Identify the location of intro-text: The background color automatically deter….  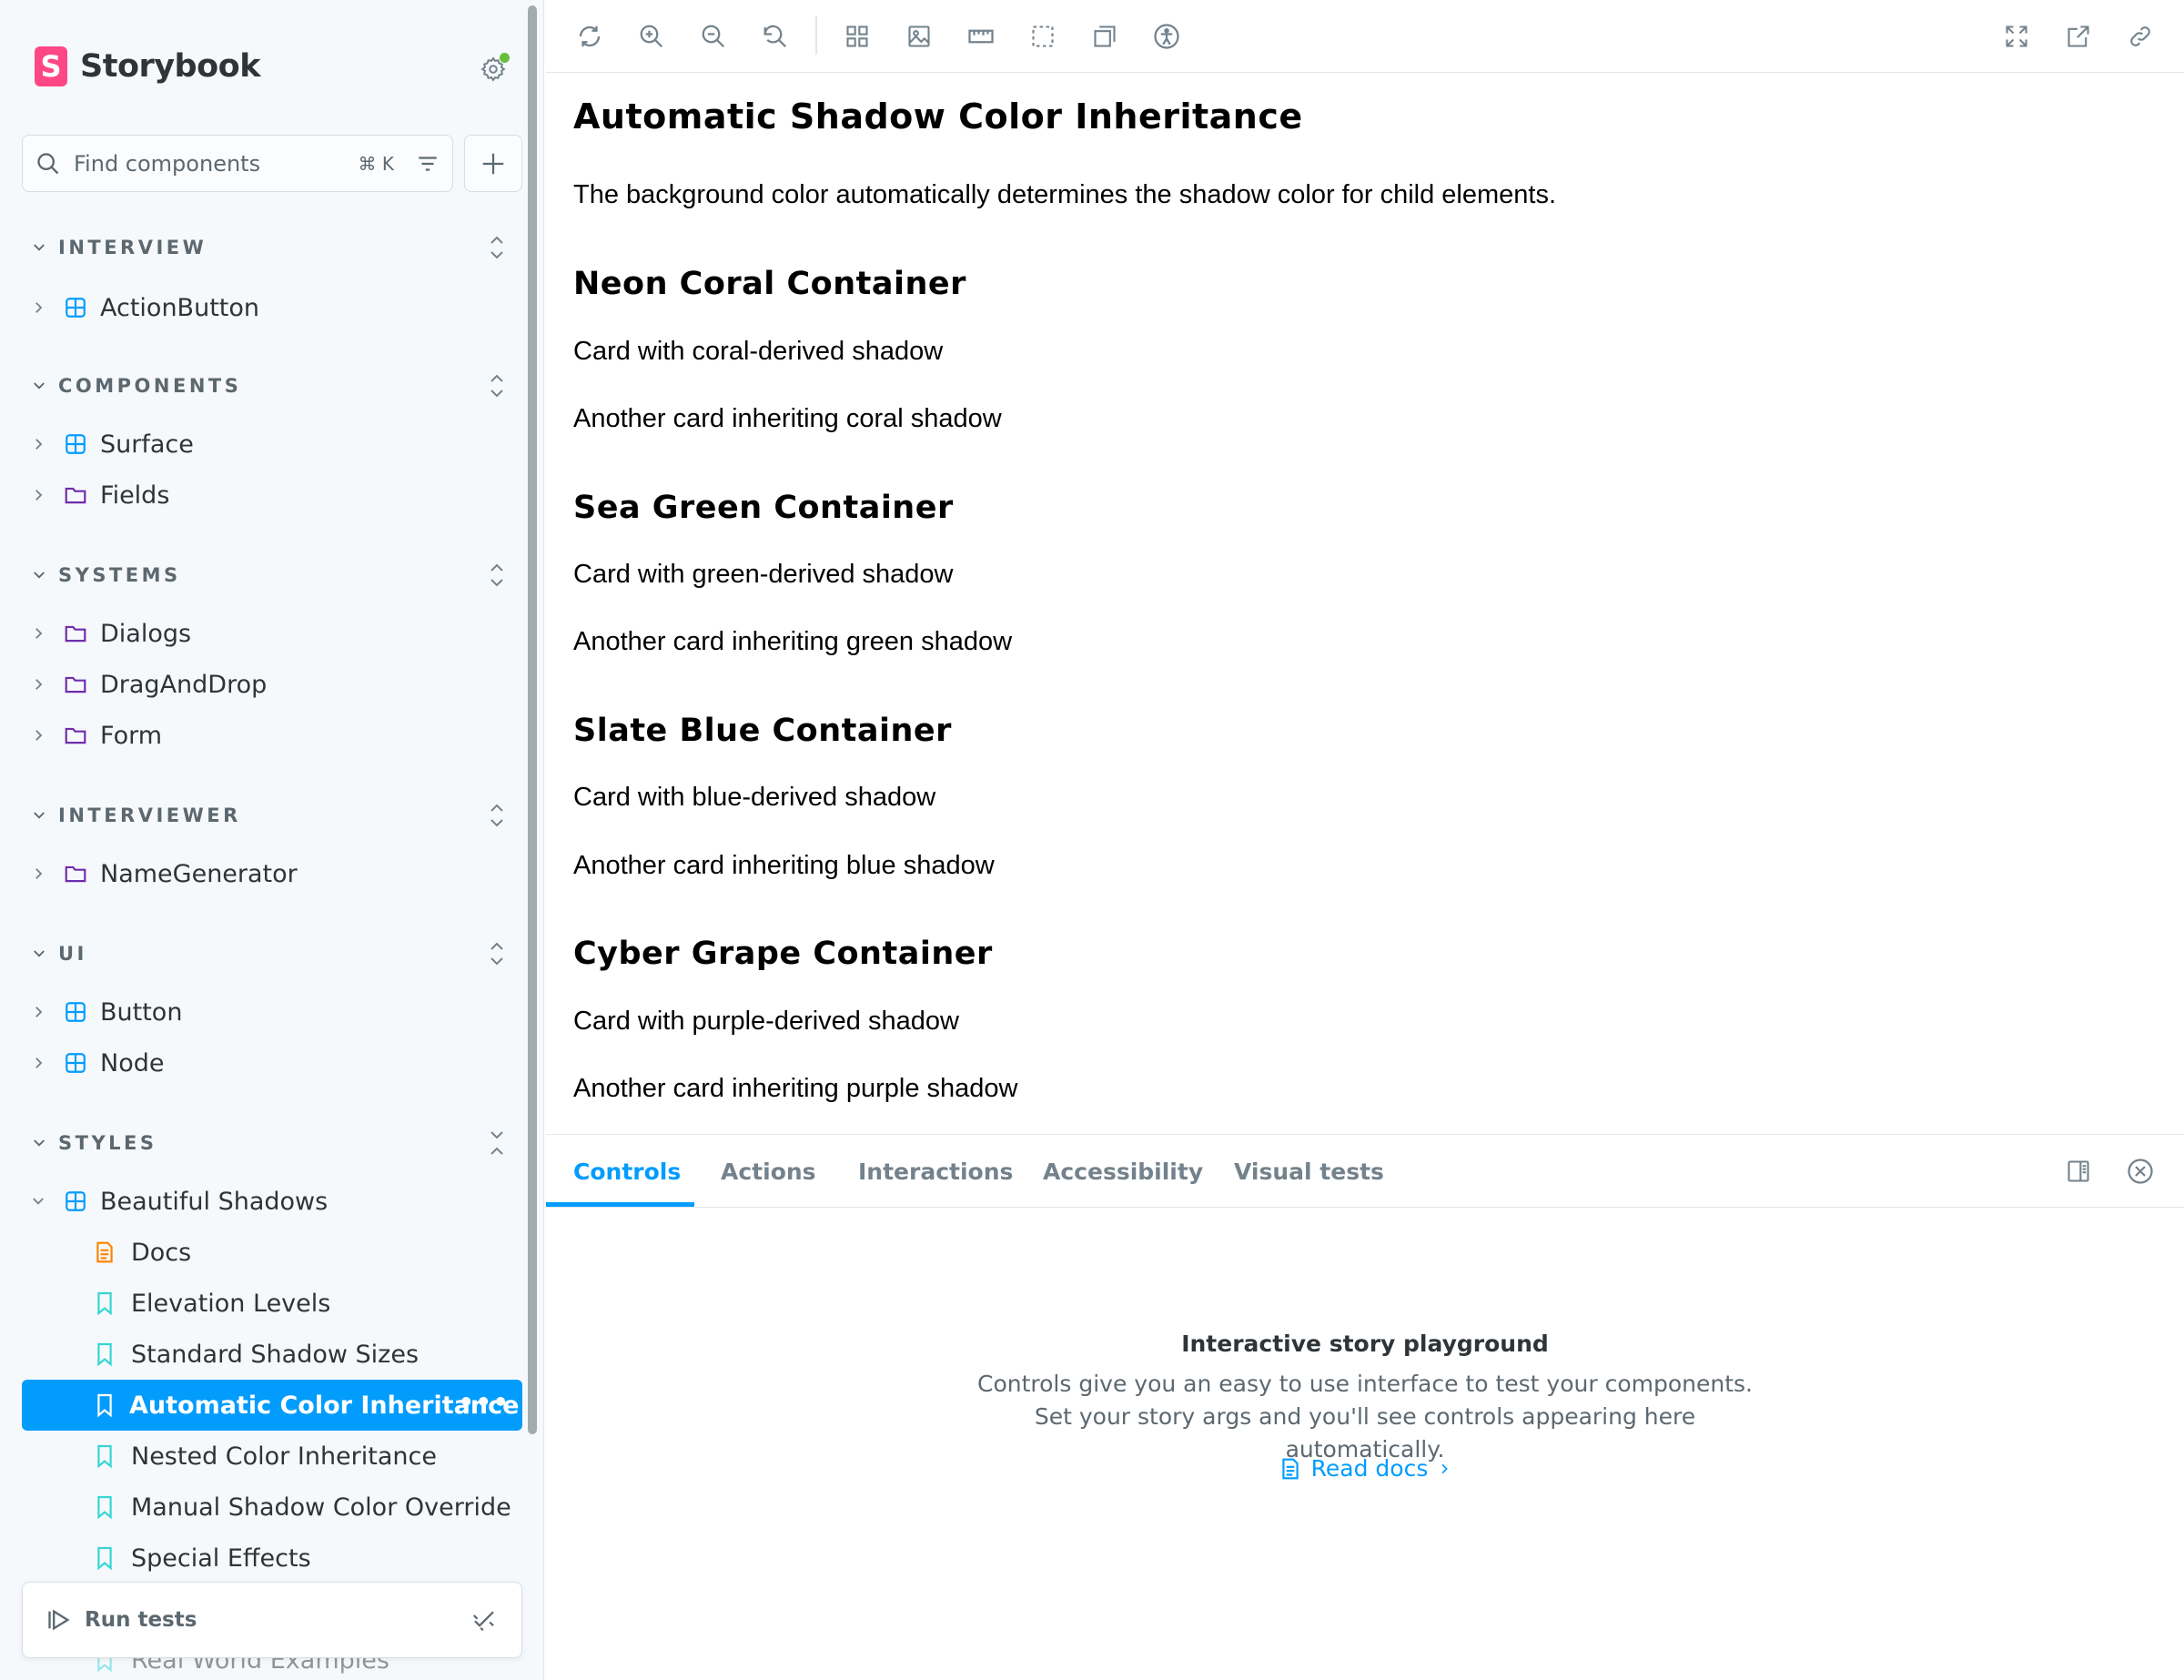
(1064, 194).